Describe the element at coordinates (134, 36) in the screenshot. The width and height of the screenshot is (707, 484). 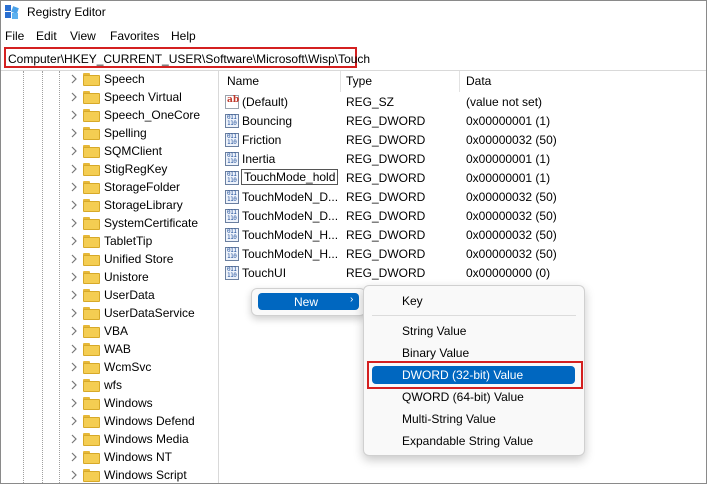
I see `menu-favorites: Favorites` at that location.